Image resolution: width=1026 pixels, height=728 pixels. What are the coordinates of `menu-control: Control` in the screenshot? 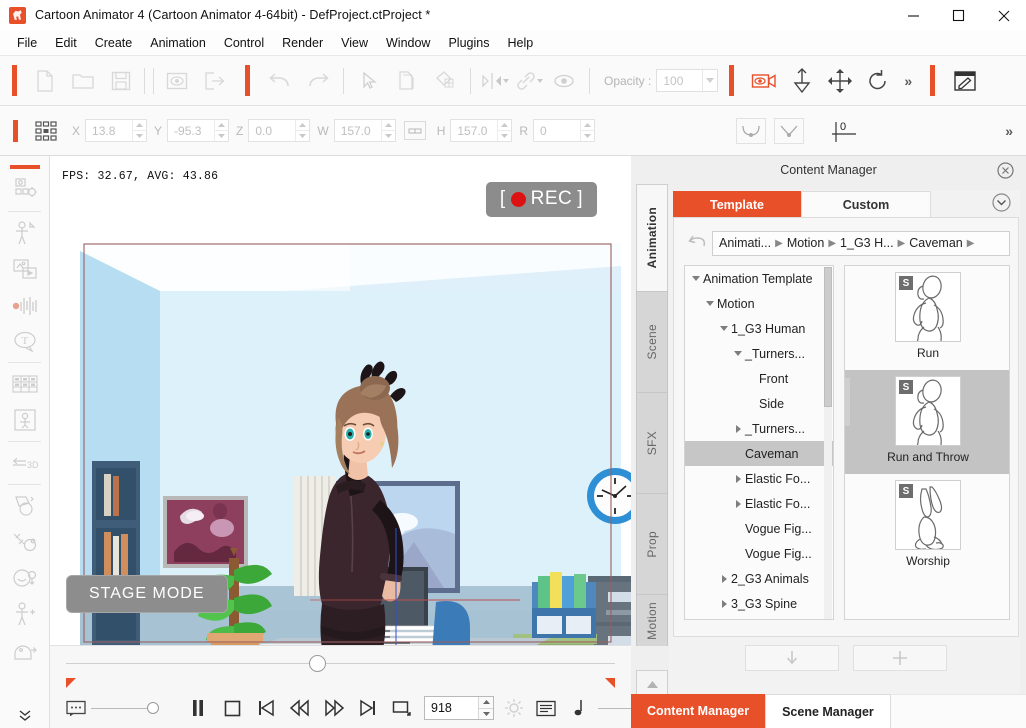 It's located at (244, 43).